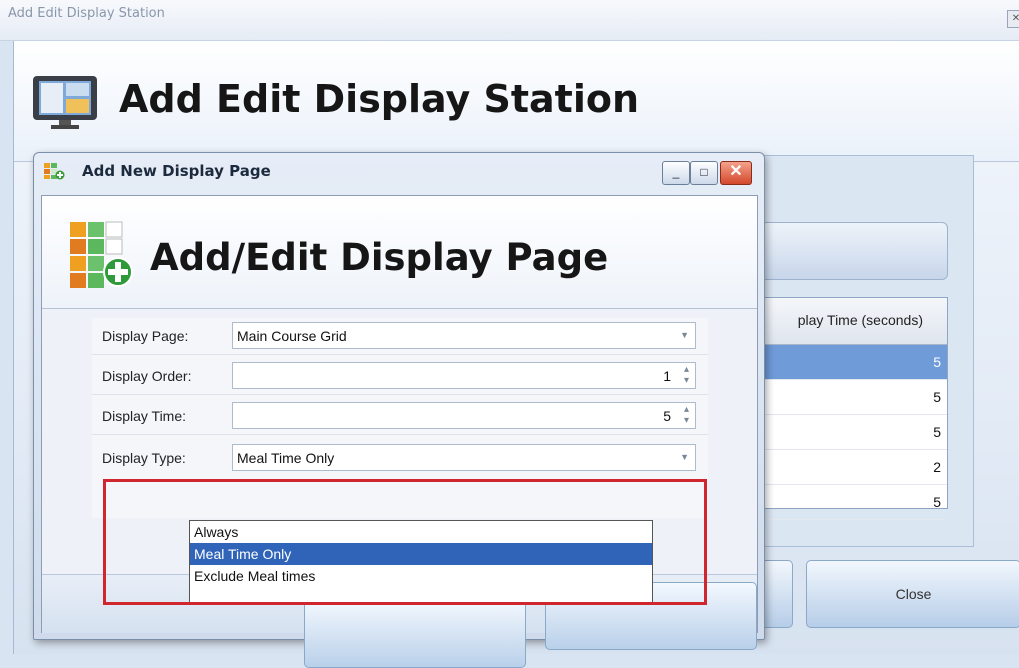 This screenshot has width=1019, height=668. What do you see at coordinates (176, 171) in the screenshot?
I see `dialog-title: Add New Display Page` at bounding box center [176, 171].